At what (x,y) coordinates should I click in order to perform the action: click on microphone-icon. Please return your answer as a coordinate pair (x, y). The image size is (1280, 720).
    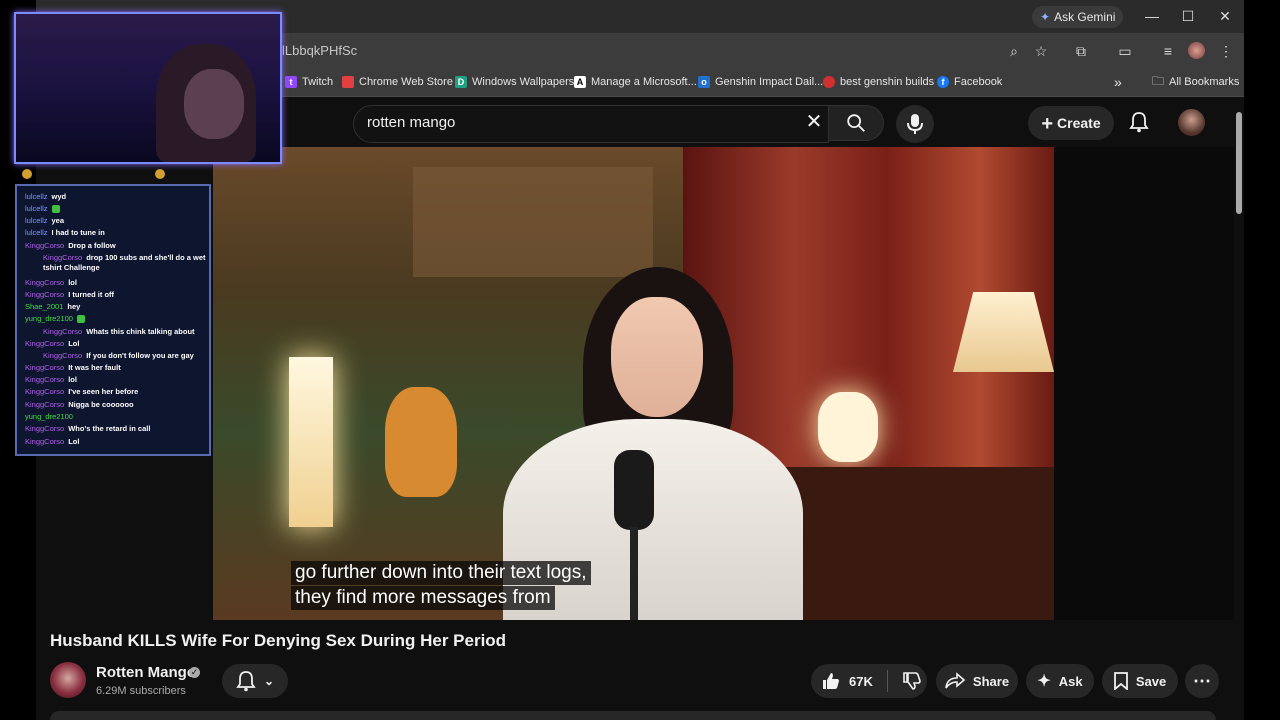
    Looking at the image, I should click on (915, 124).